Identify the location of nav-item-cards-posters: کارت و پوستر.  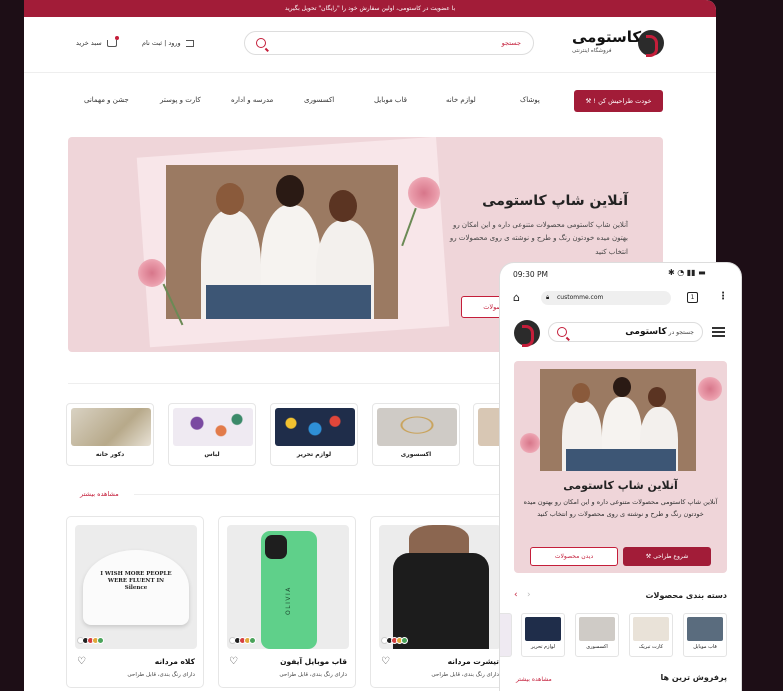
(180, 100).